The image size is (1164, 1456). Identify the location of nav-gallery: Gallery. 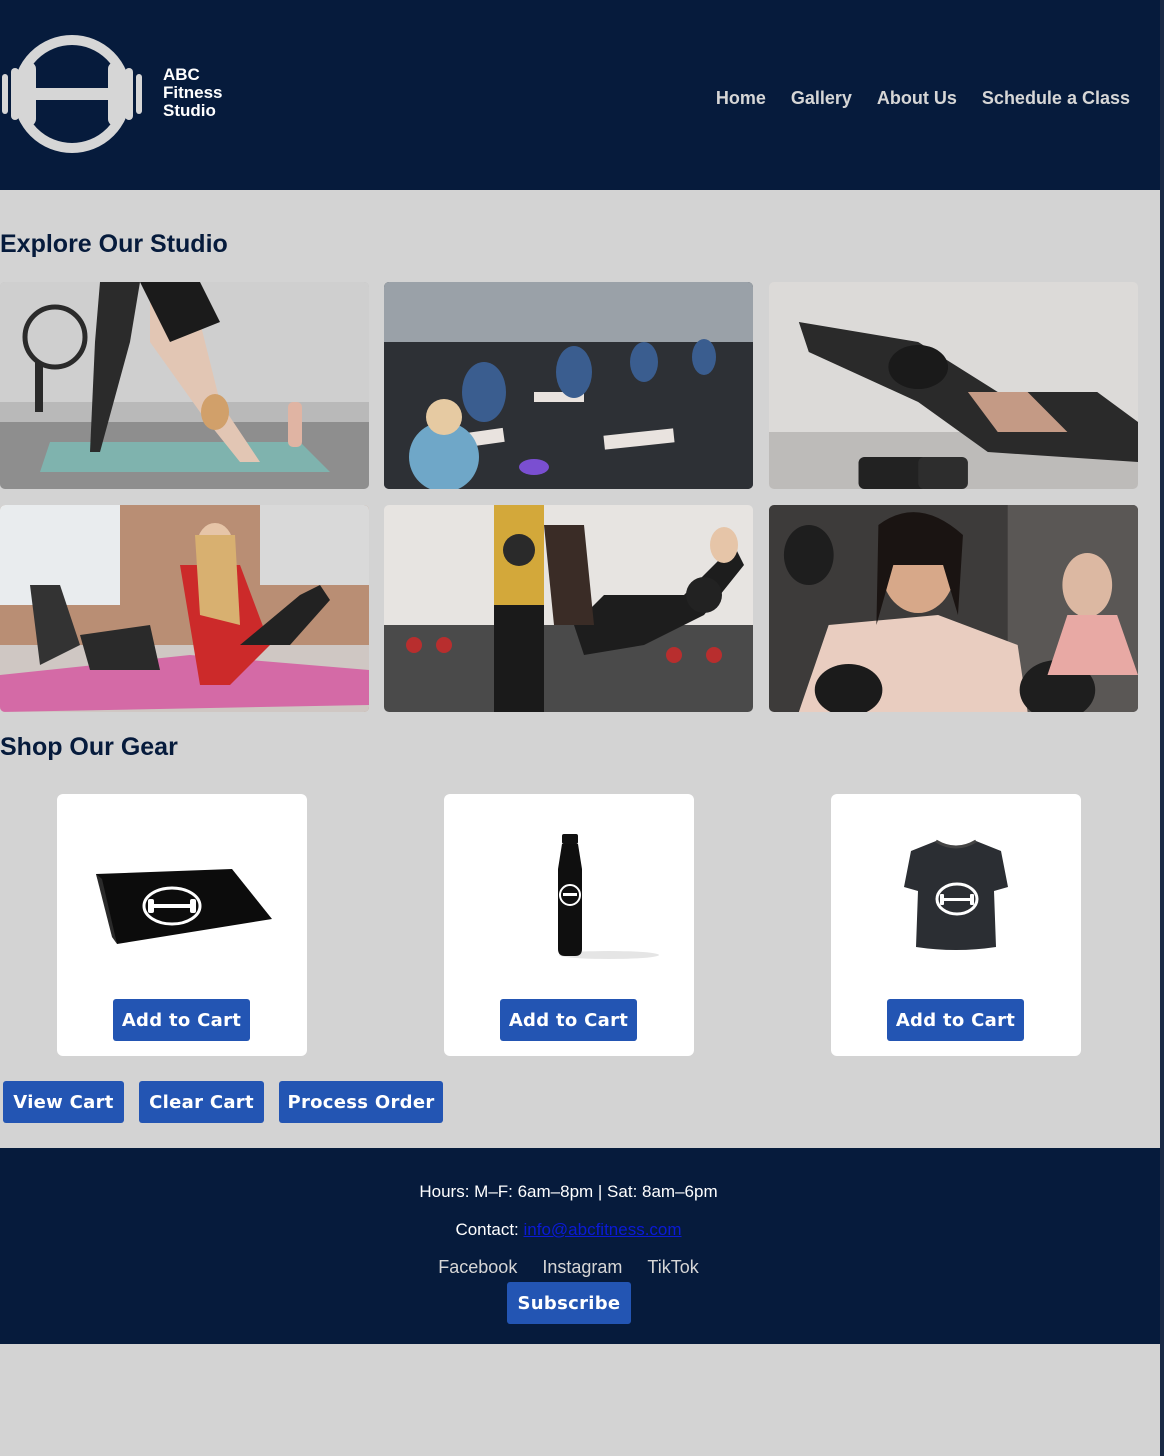
(821, 98).